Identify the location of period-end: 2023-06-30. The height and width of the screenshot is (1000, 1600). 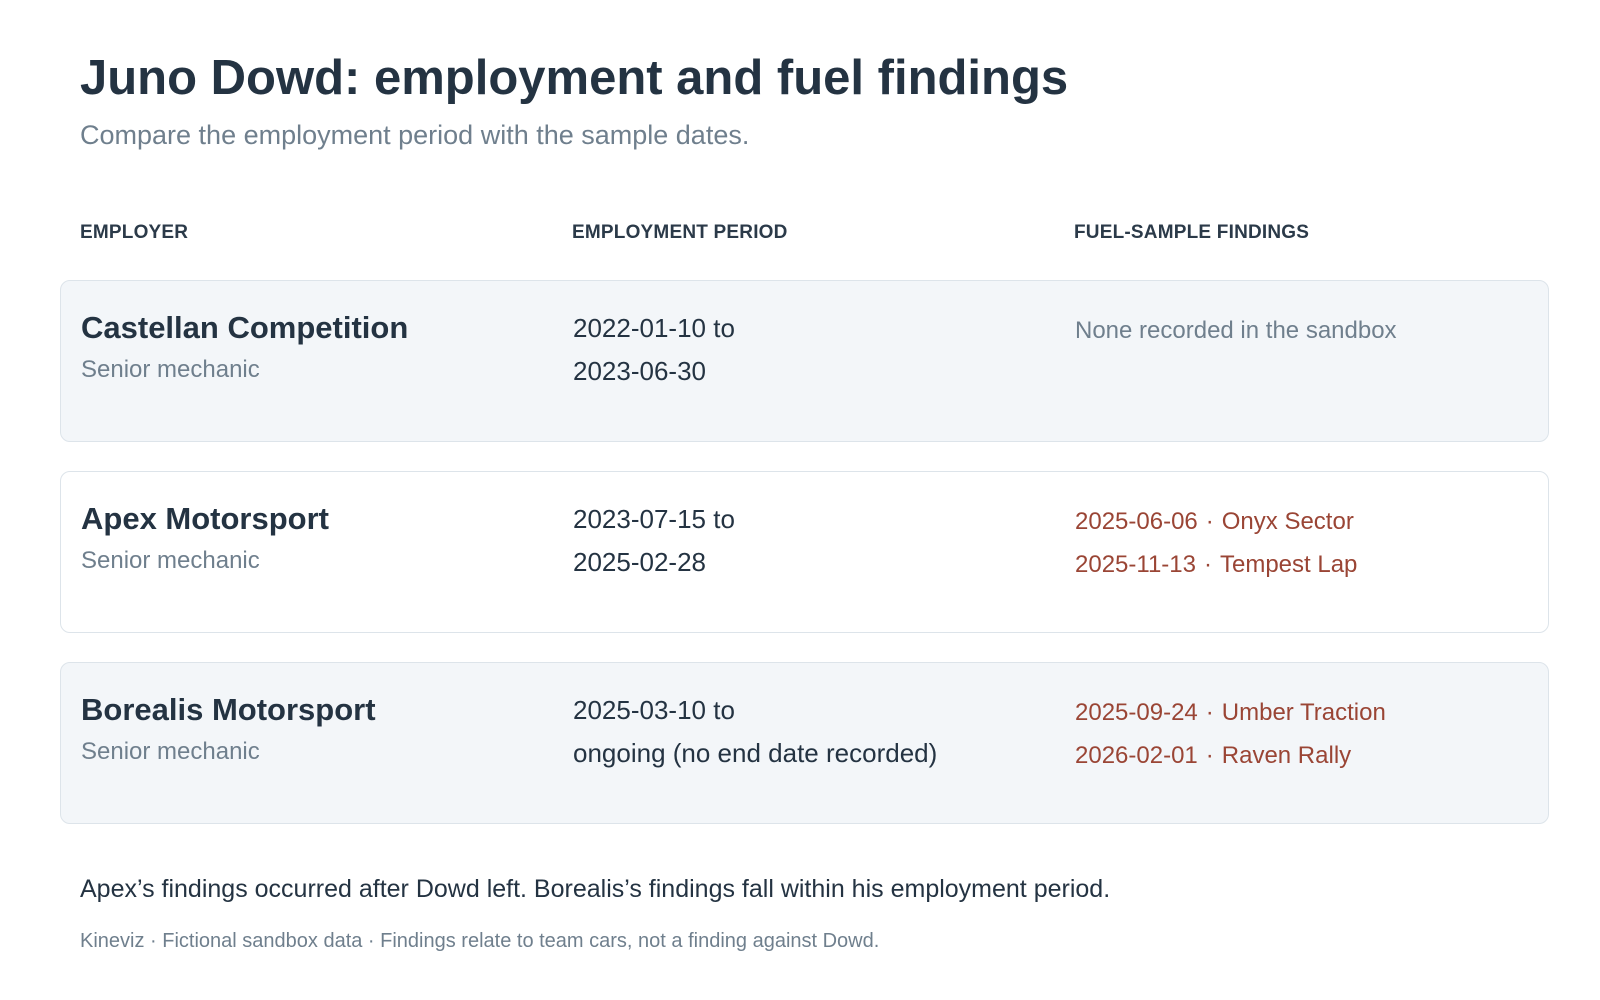
(639, 371).